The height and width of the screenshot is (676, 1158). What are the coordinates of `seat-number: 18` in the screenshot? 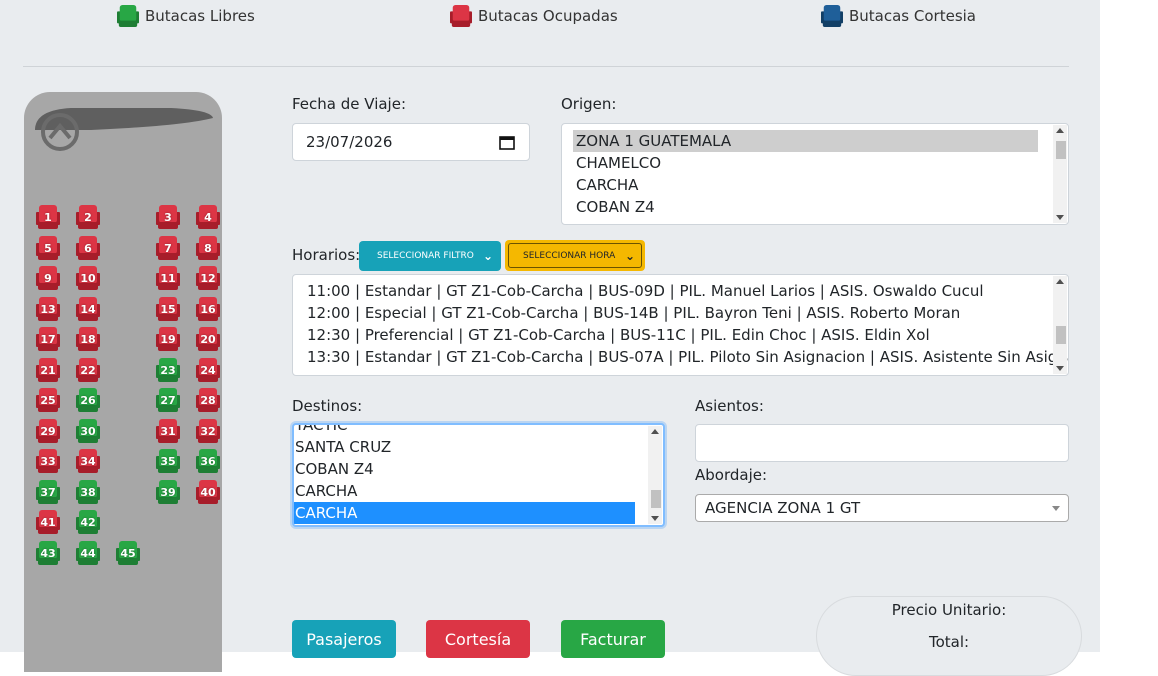 It's located at (88, 339).